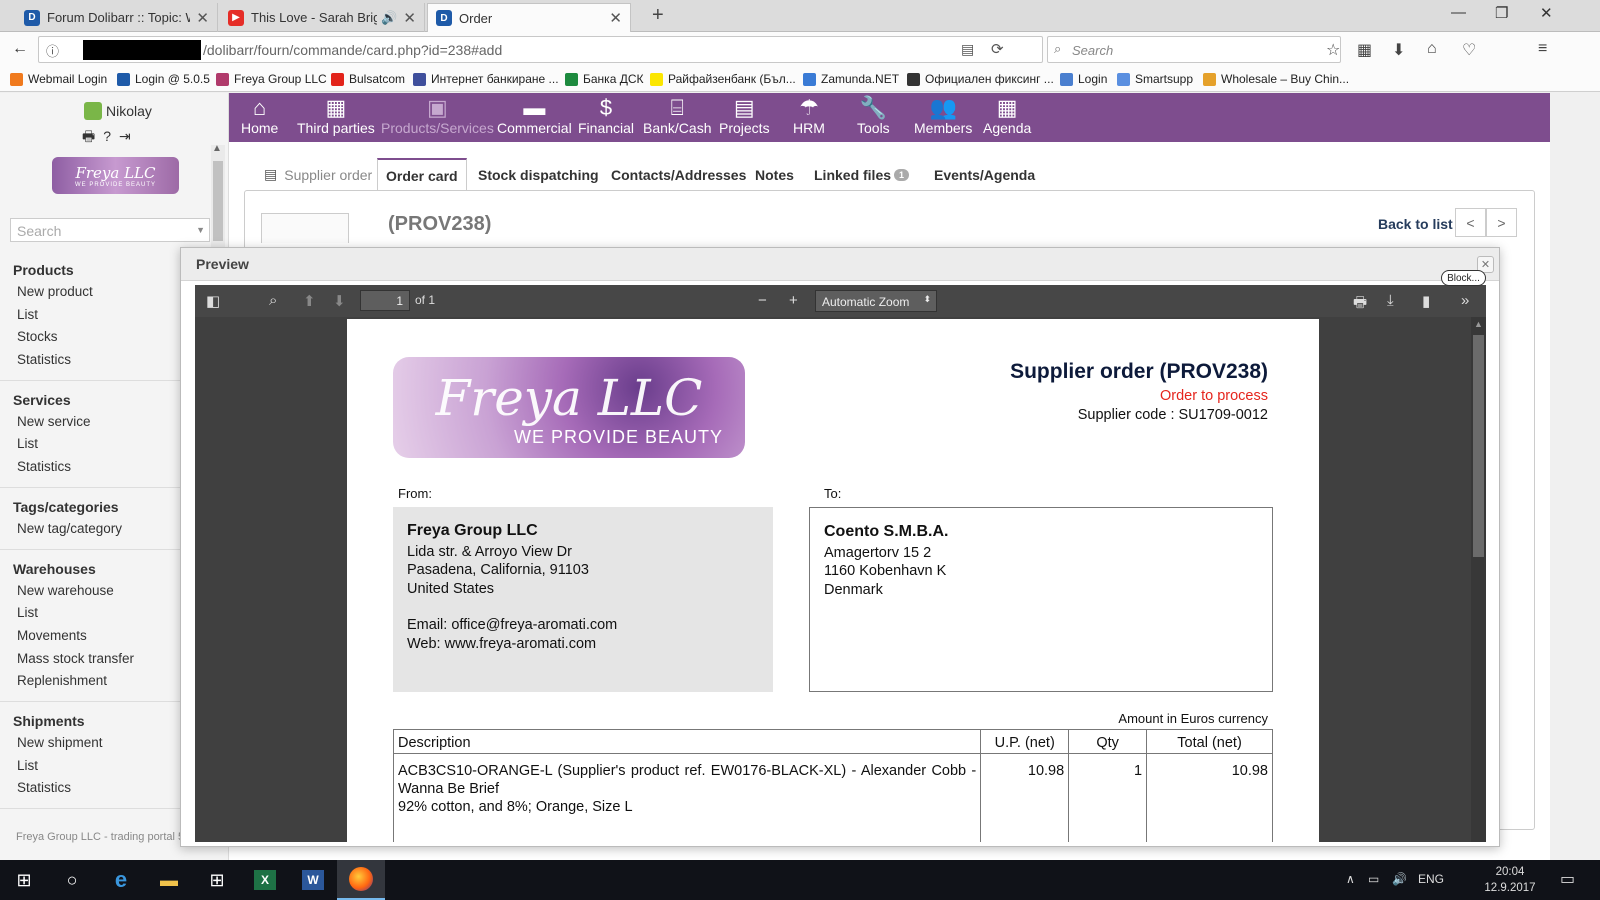  What do you see at coordinates (809, 117) in the screenshot?
I see `topmenu-hrm: ☂ HRM` at bounding box center [809, 117].